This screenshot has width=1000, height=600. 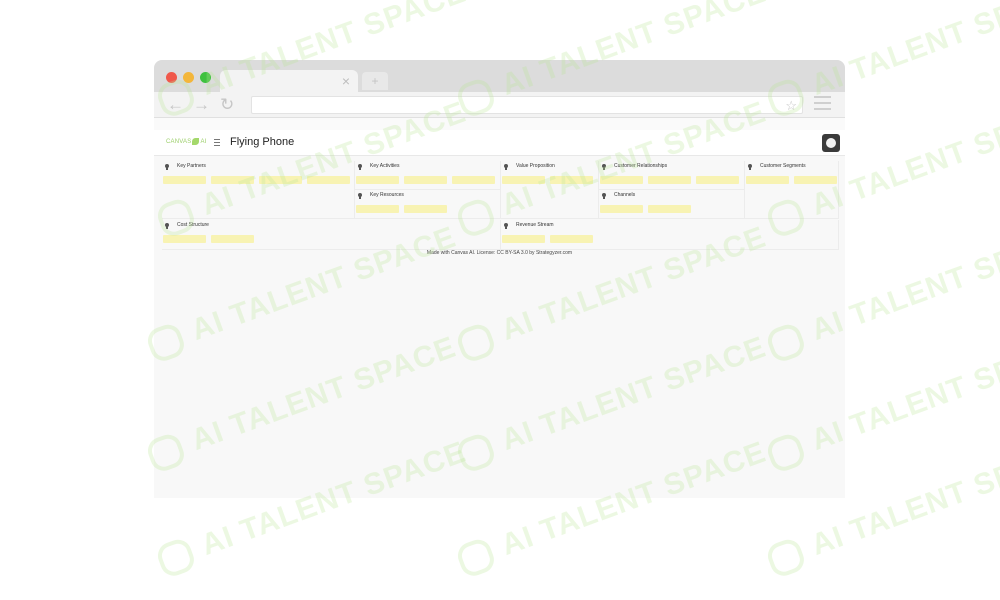 I want to click on tab-bar: × +, so click(x=499, y=76).